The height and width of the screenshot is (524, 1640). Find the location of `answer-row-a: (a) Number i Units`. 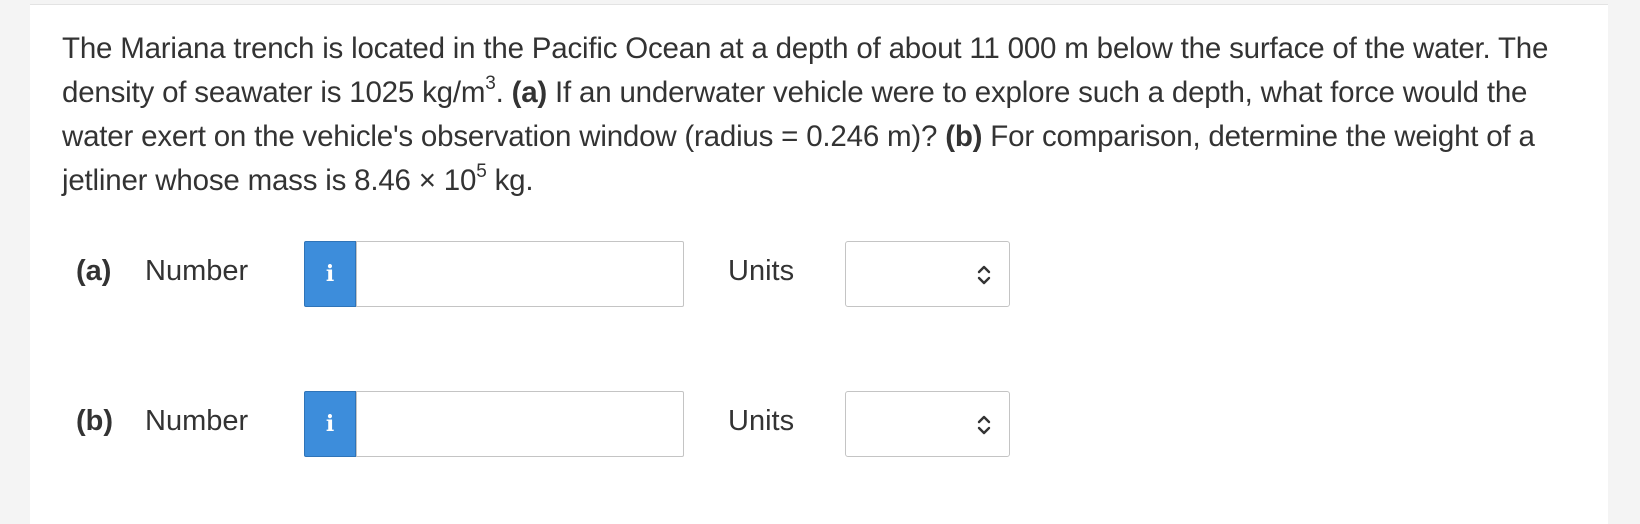

answer-row-a: (a) Number i Units is located at coordinates (819, 274).